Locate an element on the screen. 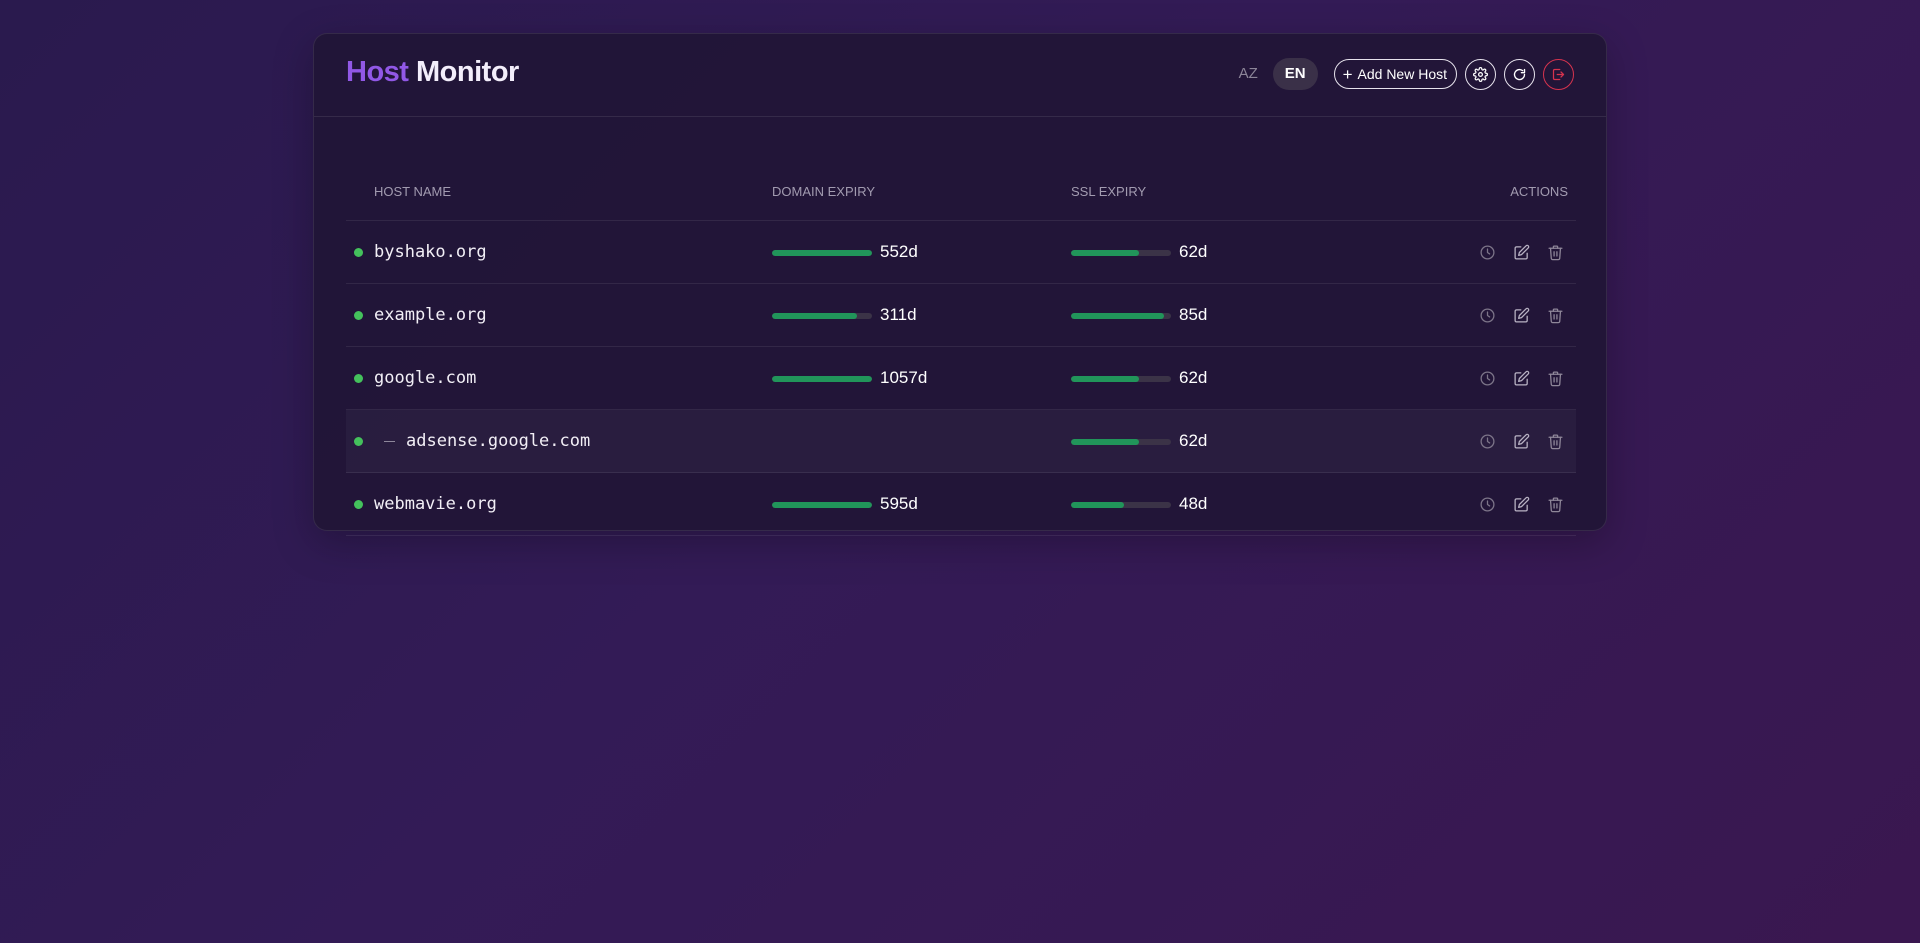  add-new-host-button: + Add New Host is located at coordinates (1395, 74).